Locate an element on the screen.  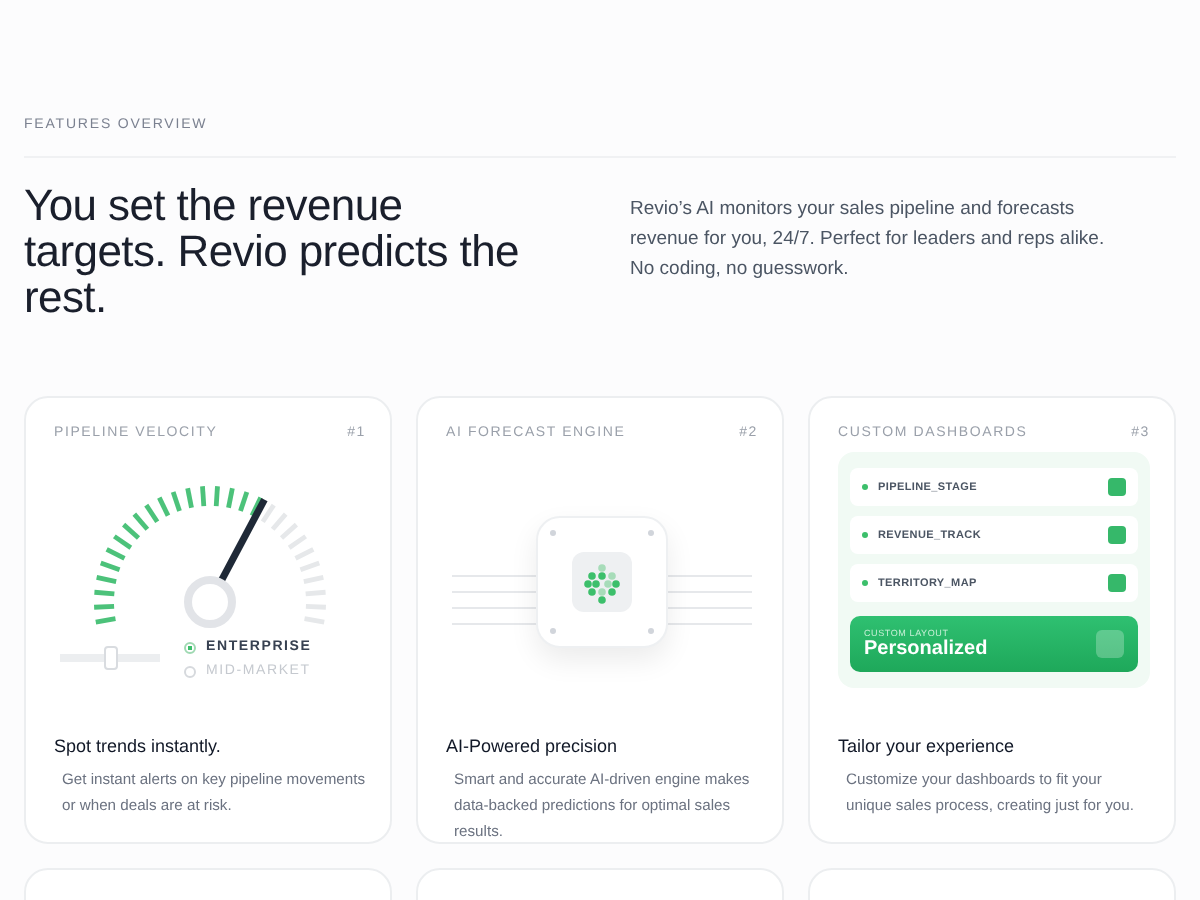
card-title: AI-Powered precision is located at coordinates (533, 746).